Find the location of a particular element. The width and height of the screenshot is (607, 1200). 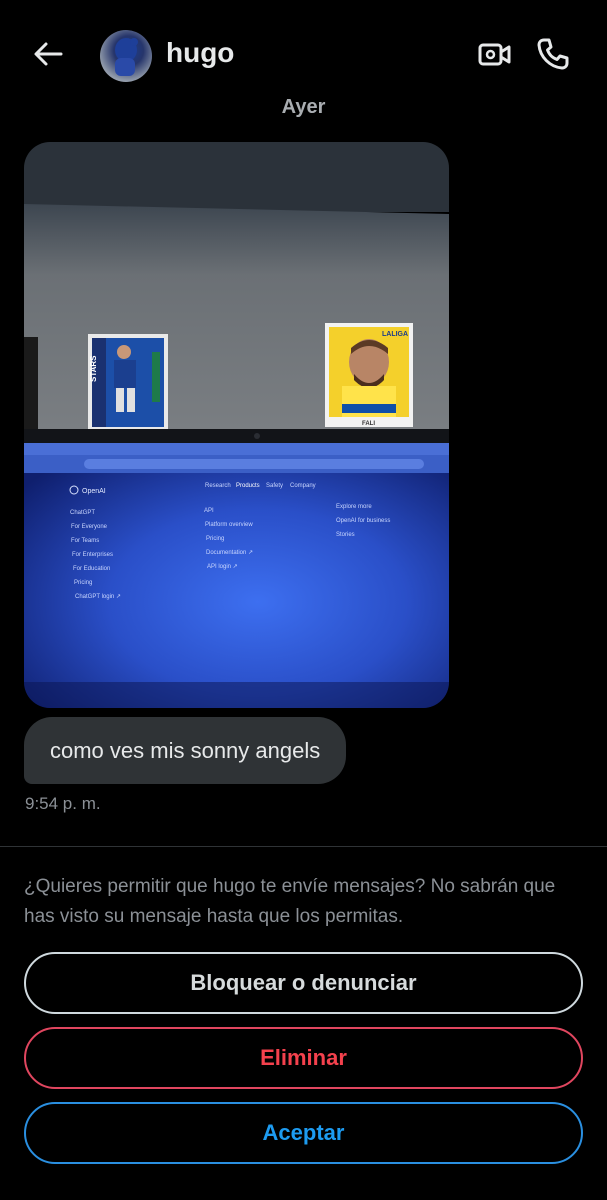

conversation-header: hugo is located at coordinates (303, 54).